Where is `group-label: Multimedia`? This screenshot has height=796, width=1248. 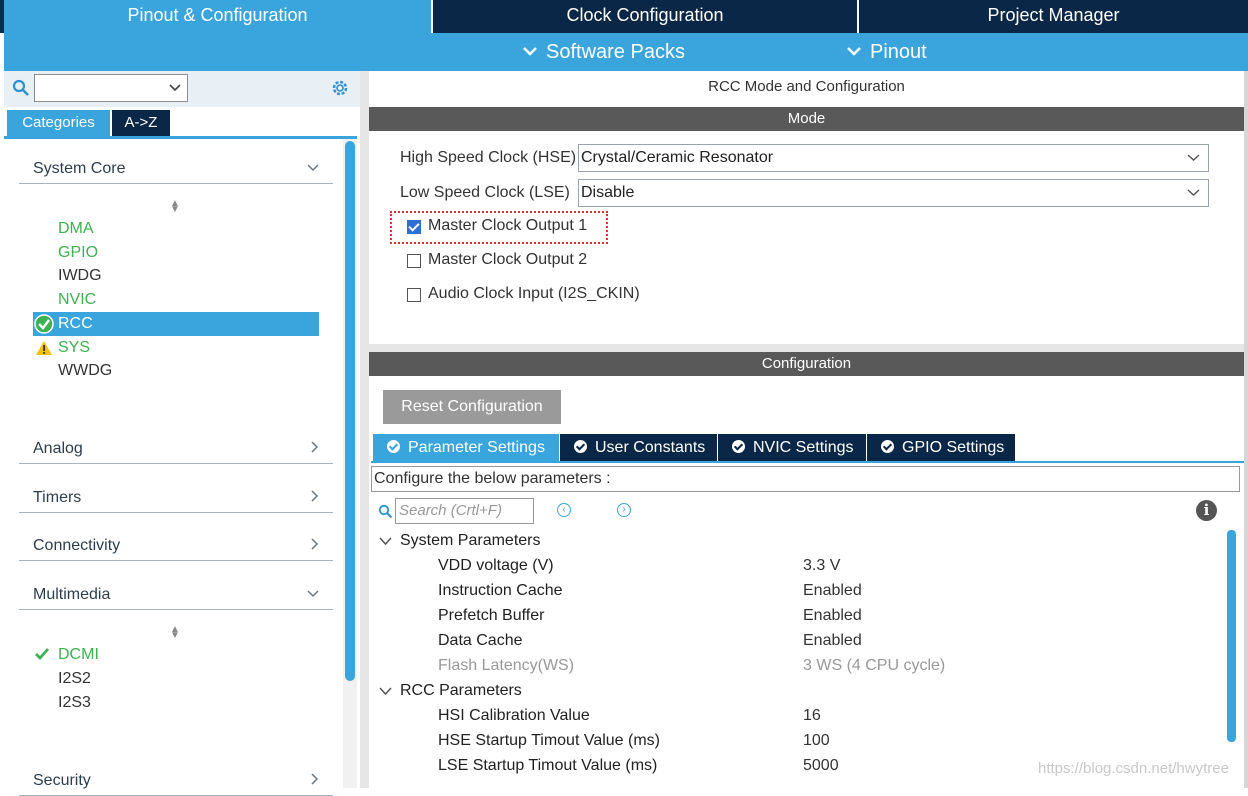
group-label: Multimedia is located at coordinates (72, 594).